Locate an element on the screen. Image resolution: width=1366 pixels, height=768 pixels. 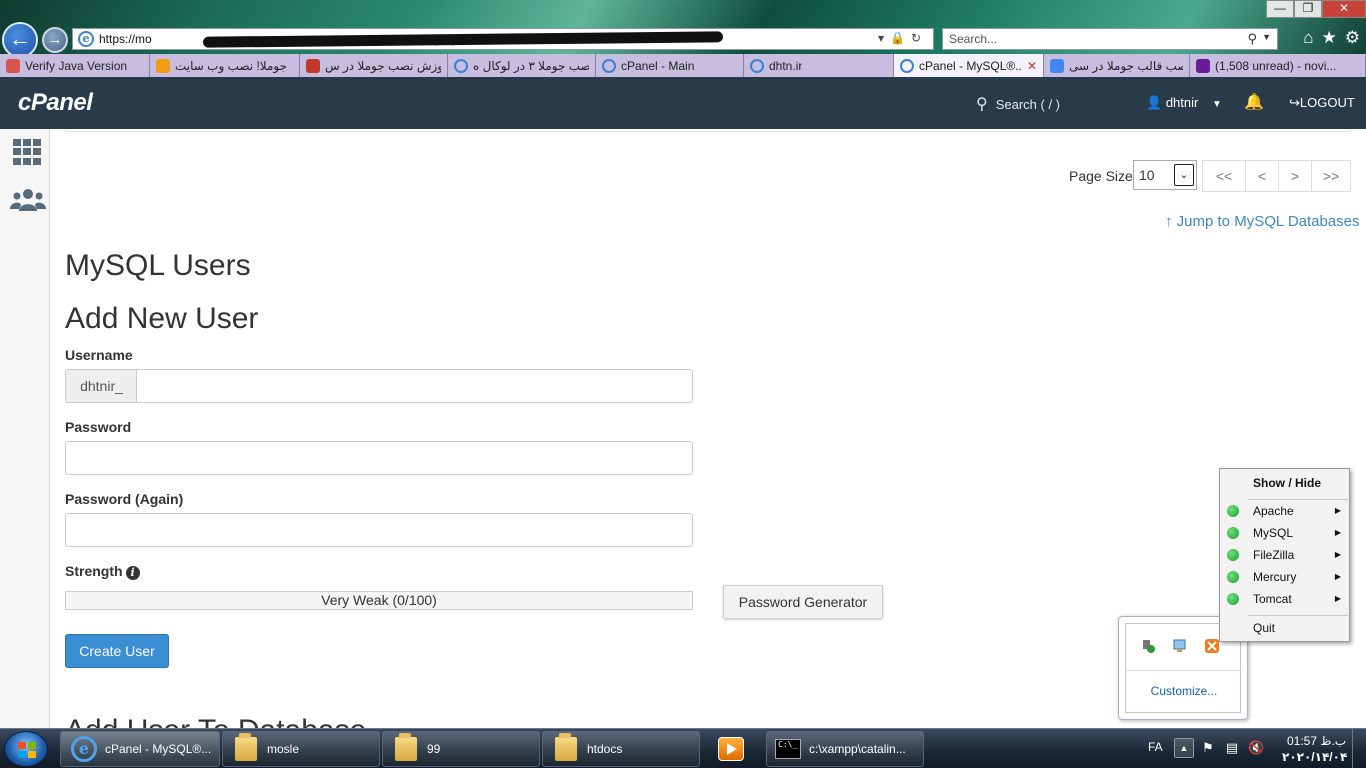
jump-to-databases-link: ↑ Jump to MySQL Databases is located at coordinates (1262, 221).